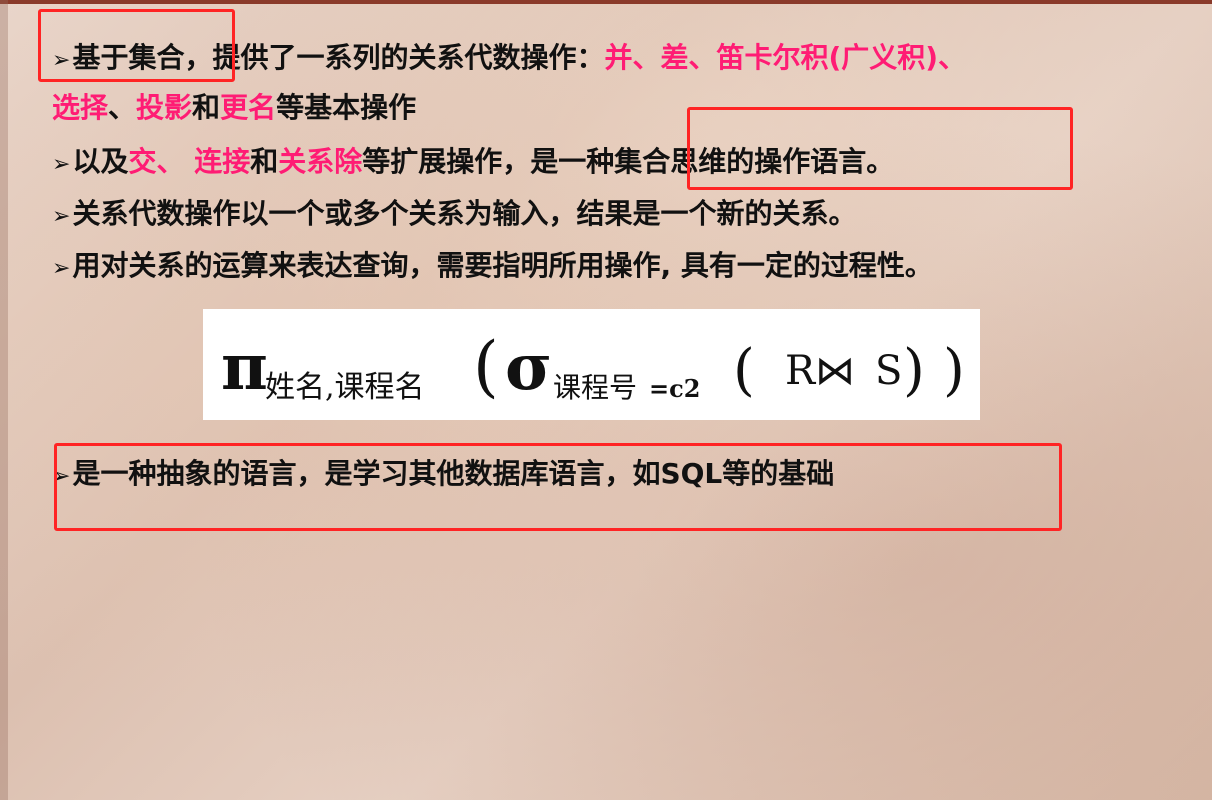  What do you see at coordinates (100, 161) in the screenshot?
I see `also-text: 以及` at bounding box center [100, 161].